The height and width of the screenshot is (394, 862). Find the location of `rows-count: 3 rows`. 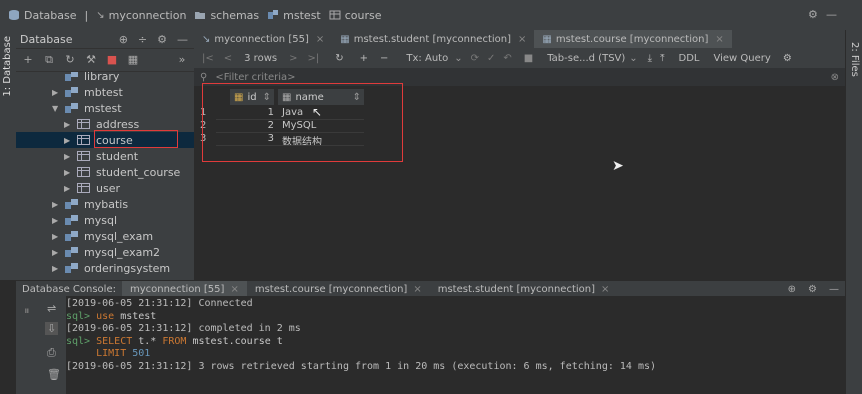

rows-count: 3 rows is located at coordinates (260, 58).